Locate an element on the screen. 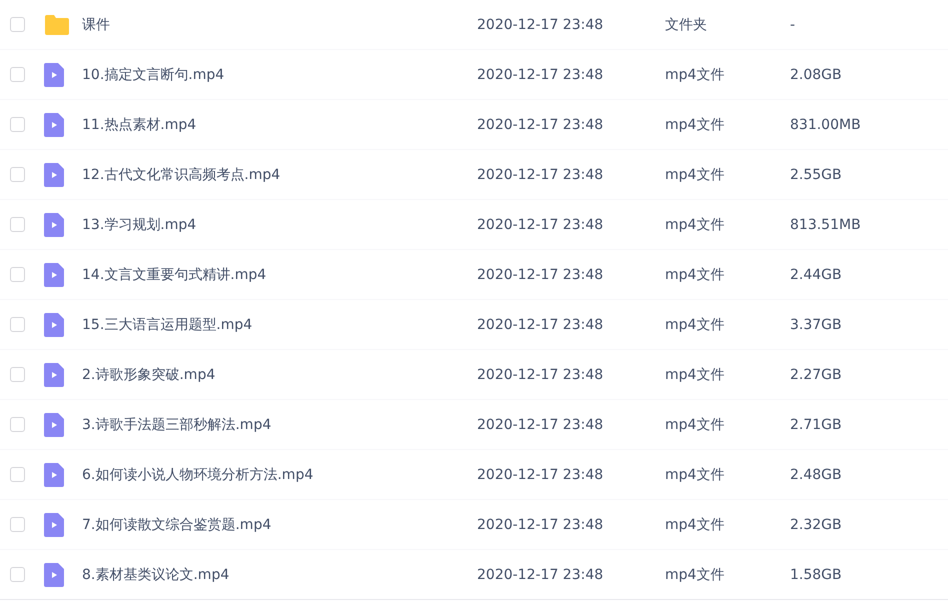  file-size: 2.08GB is located at coordinates (816, 74).